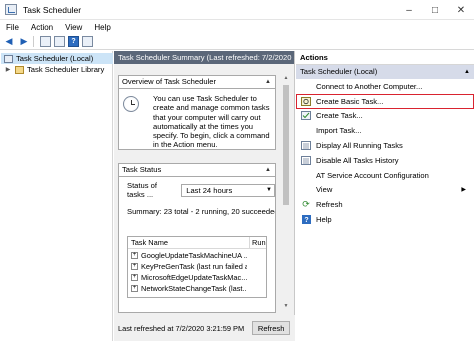  What do you see at coordinates (463, 190) in the screenshot?
I see `submenu-arrow-icon: ▶` at bounding box center [463, 190].